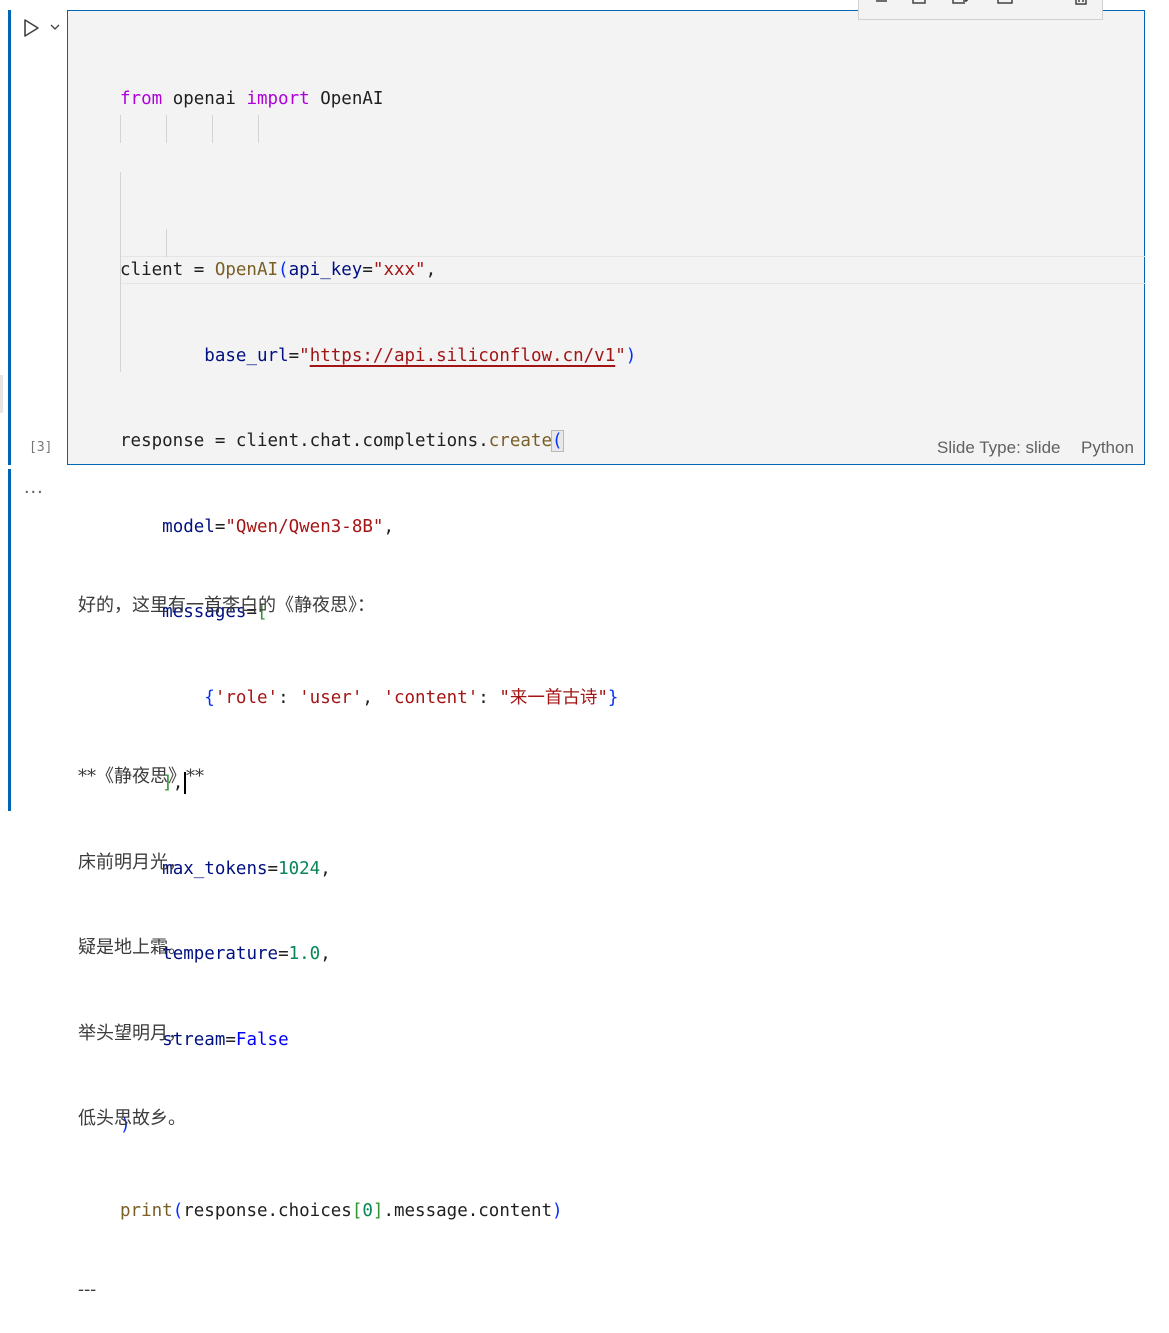 This screenshot has height=1333, width=1169. I want to click on scroll-gutter-bar, so click(1, 394).